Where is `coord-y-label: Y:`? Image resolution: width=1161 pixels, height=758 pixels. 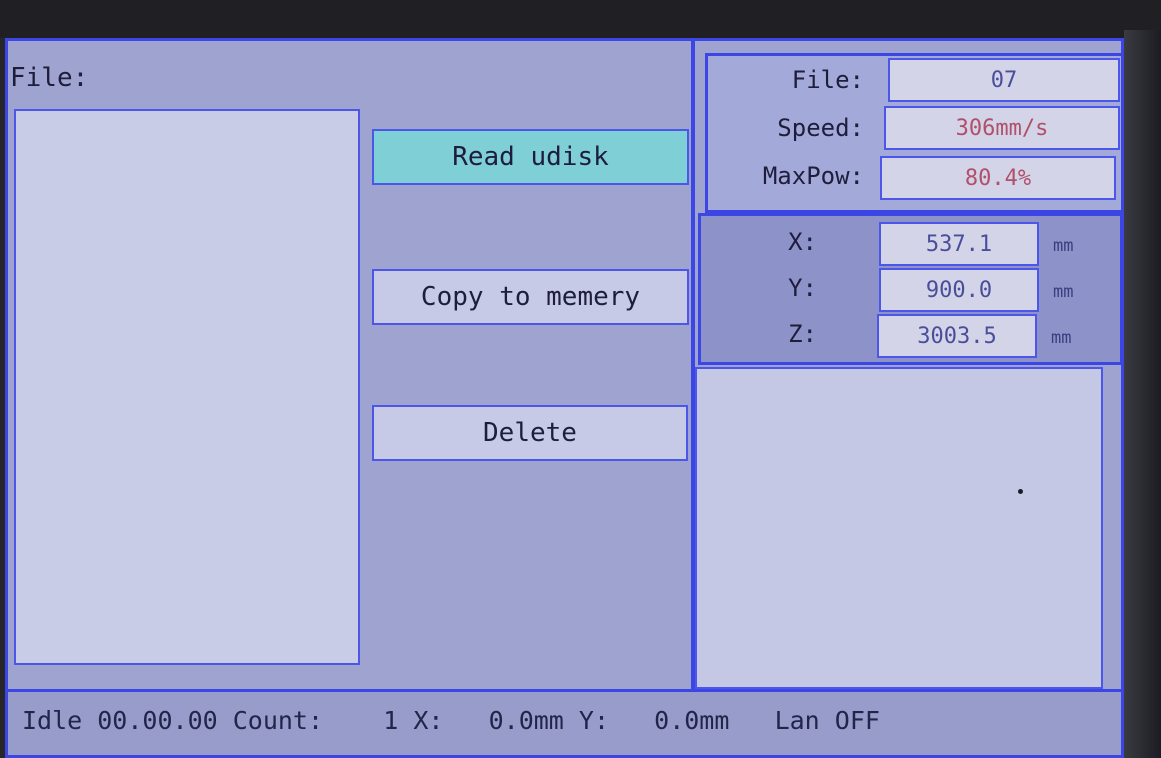
coord-y-label: Y: is located at coordinates (802, 288).